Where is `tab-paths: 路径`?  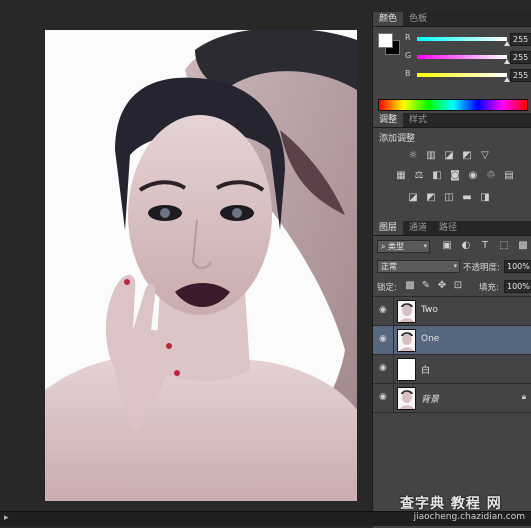 tab-paths: 路径 is located at coordinates (448, 228).